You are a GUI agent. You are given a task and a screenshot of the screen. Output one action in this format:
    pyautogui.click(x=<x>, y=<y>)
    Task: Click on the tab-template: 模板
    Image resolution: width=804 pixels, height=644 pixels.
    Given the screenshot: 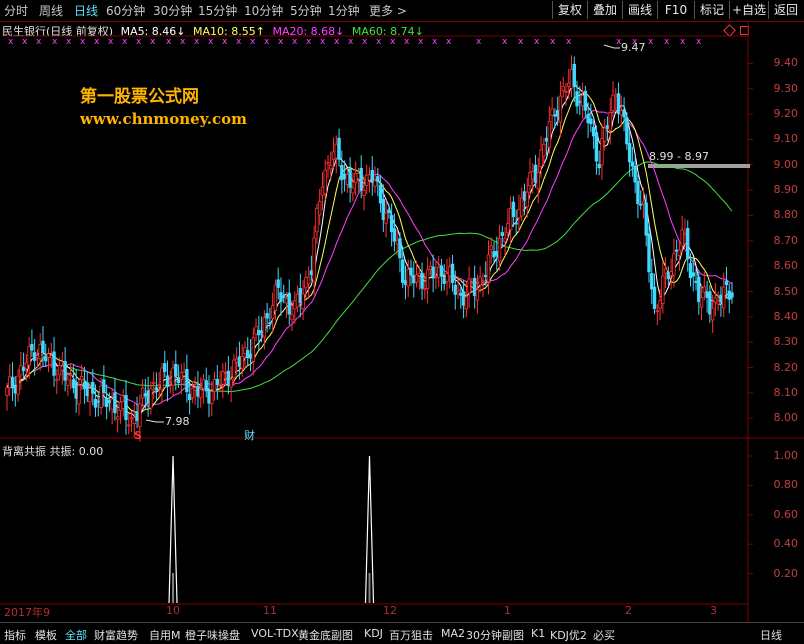 What is the action you would take?
    pyautogui.click(x=46, y=635)
    